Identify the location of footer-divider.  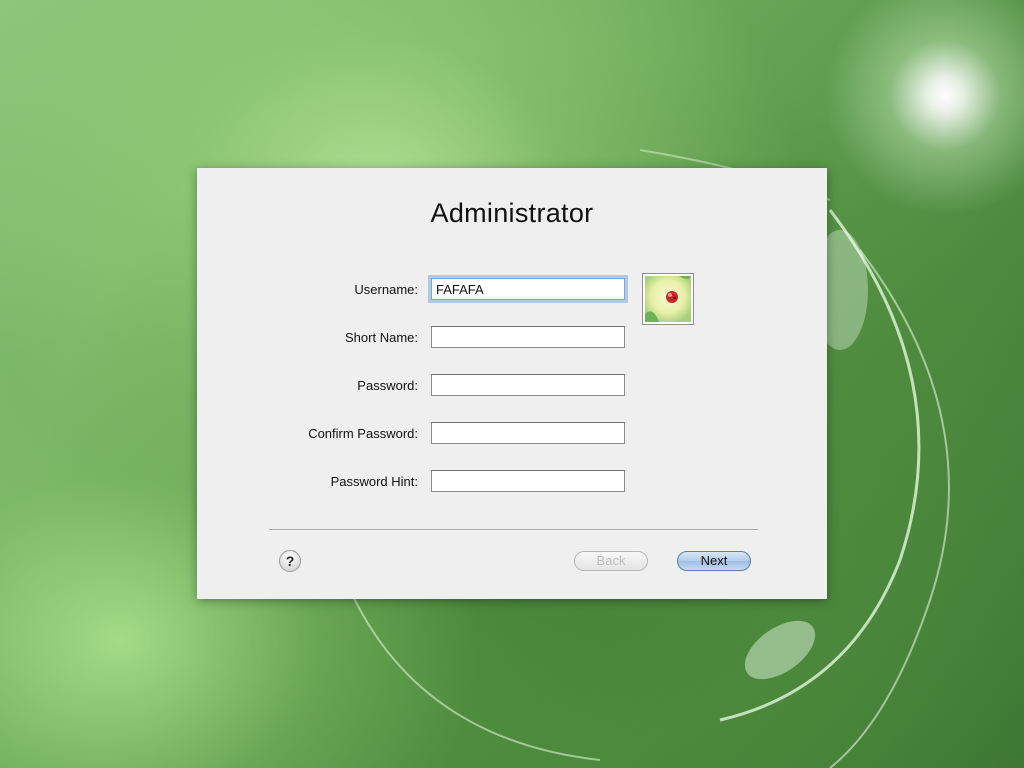
(513, 530).